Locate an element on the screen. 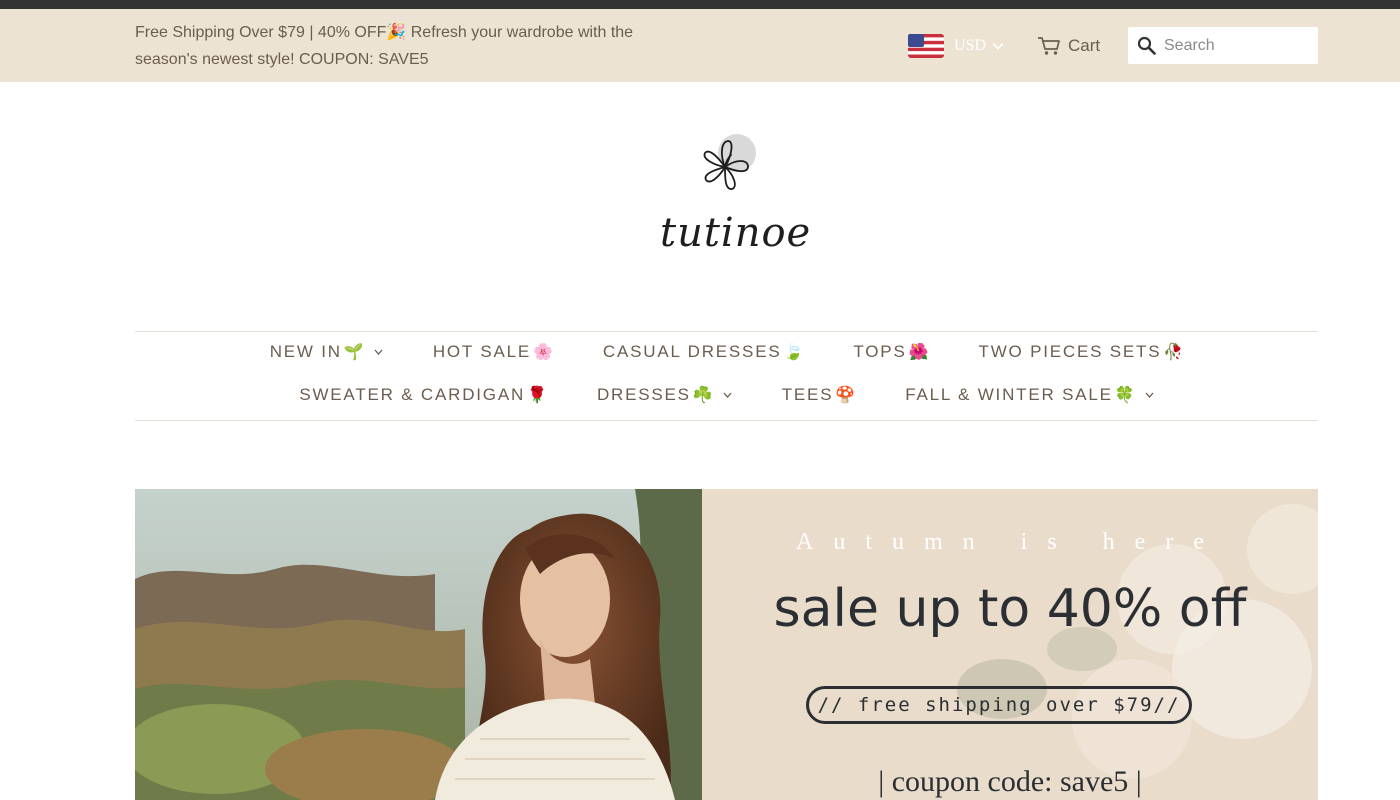  us-flag-icon is located at coordinates (926, 46).